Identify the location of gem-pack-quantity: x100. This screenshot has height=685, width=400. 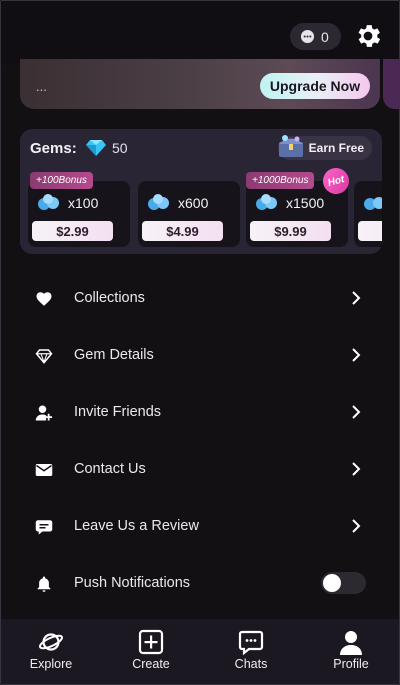
(83, 203).